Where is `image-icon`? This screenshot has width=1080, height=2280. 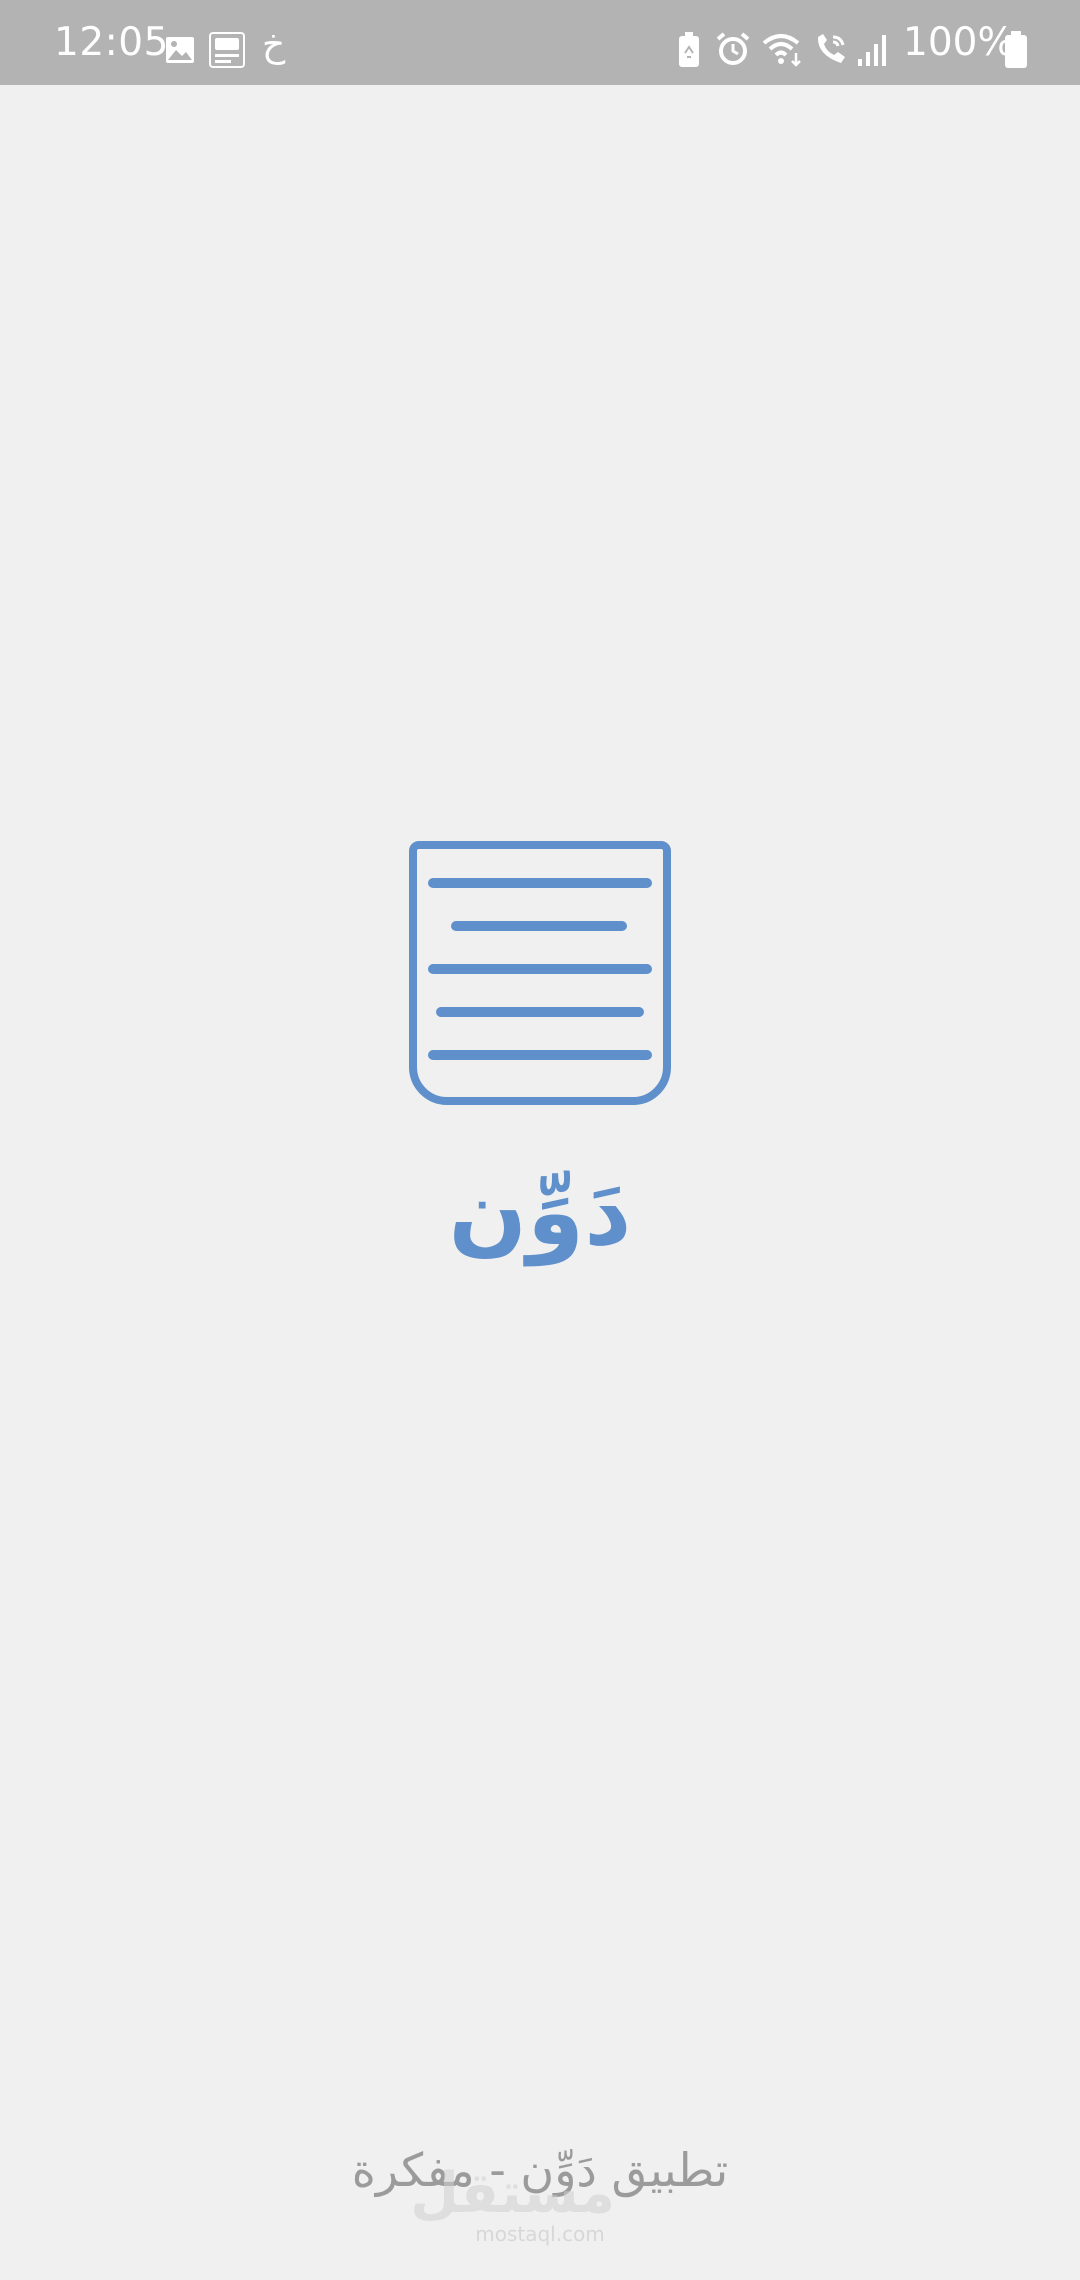 image-icon is located at coordinates (180, 50).